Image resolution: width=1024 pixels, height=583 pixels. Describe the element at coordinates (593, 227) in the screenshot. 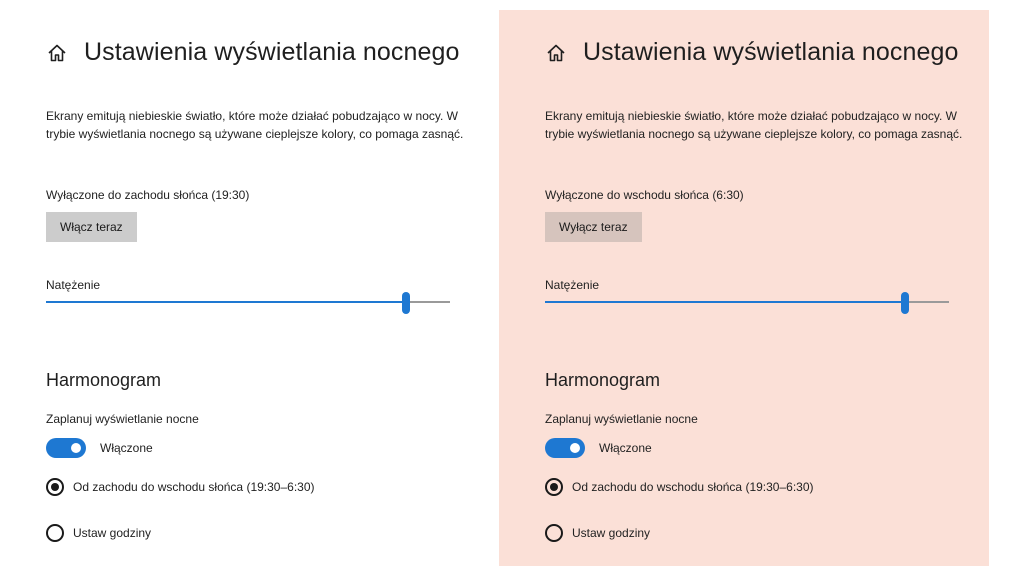

I see `turn-off-now-button: Wyłącz teraz` at that location.